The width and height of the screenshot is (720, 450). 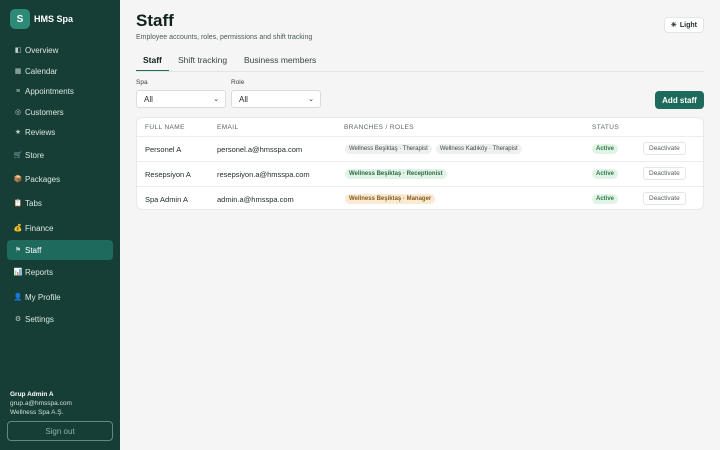 What do you see at coordinates (420, 63) in the screenshot?
I see `tab-bar: Staff Shift tracking Business members` at bounding box center [420, 63].